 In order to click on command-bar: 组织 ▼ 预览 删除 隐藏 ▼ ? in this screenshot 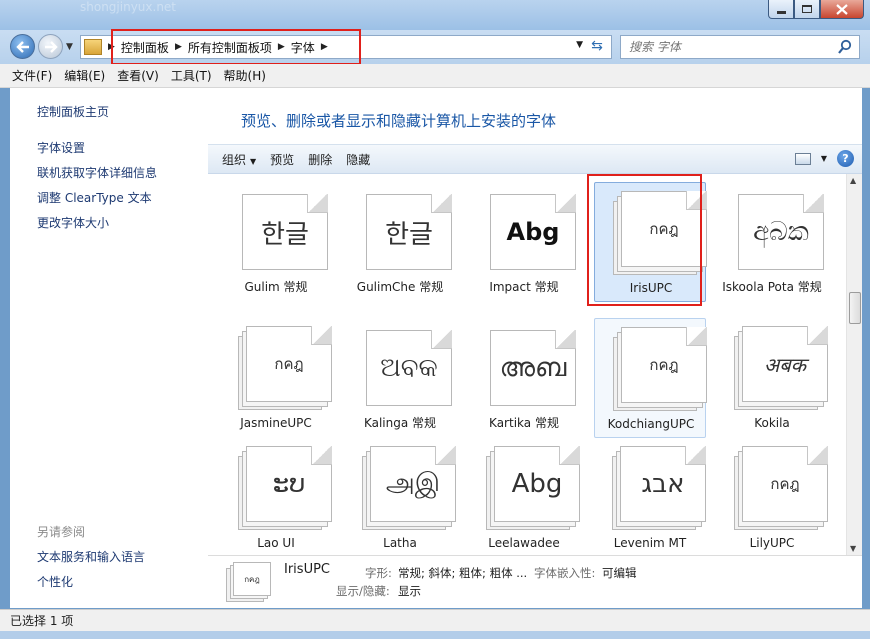, I will do `click(535, 159)`.